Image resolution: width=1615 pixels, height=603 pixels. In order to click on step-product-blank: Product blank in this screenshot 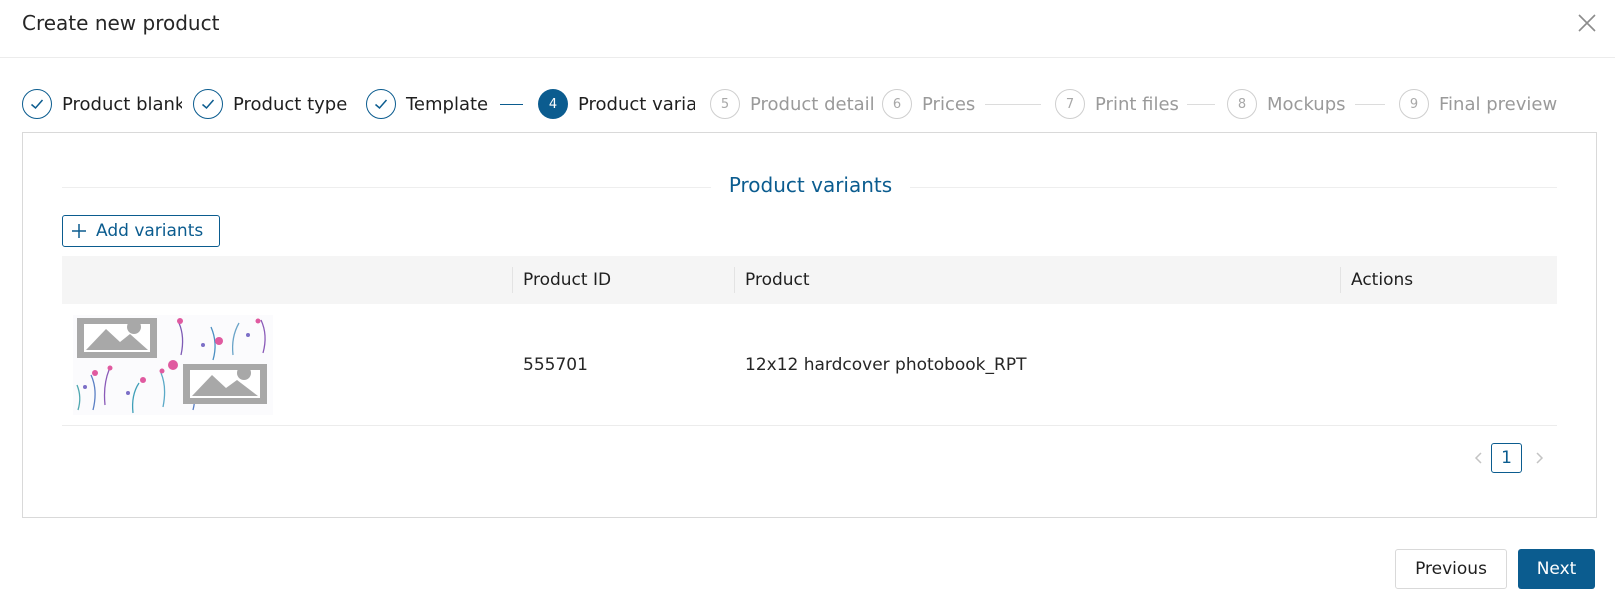, I will do `click(102, 104)`.